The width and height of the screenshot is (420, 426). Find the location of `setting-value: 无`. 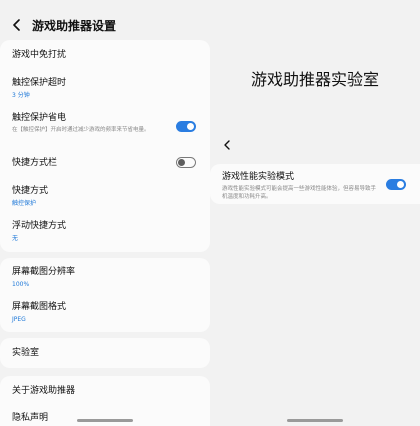

setting-value: 无 is located at coordinates (15, 238).